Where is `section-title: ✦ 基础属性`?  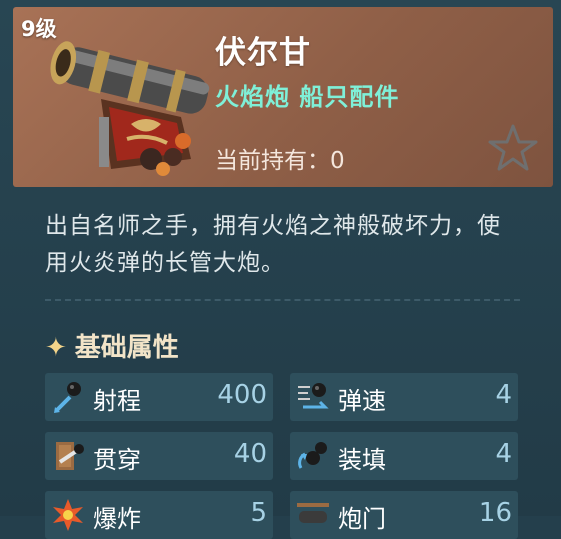
section-title: ✦ 基础属性 is located at coordinates (112, 345).